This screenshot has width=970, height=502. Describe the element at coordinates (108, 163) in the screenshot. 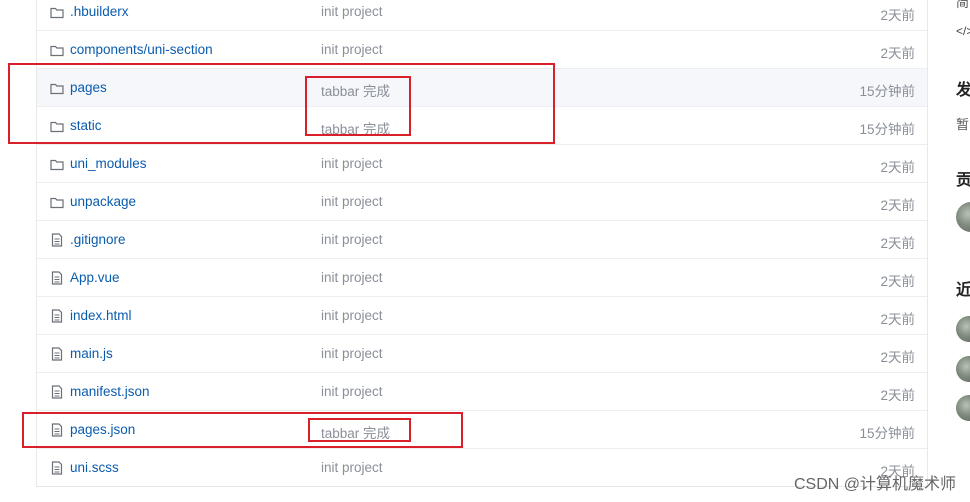

I see `file-name-link: uni_modules` at that location.